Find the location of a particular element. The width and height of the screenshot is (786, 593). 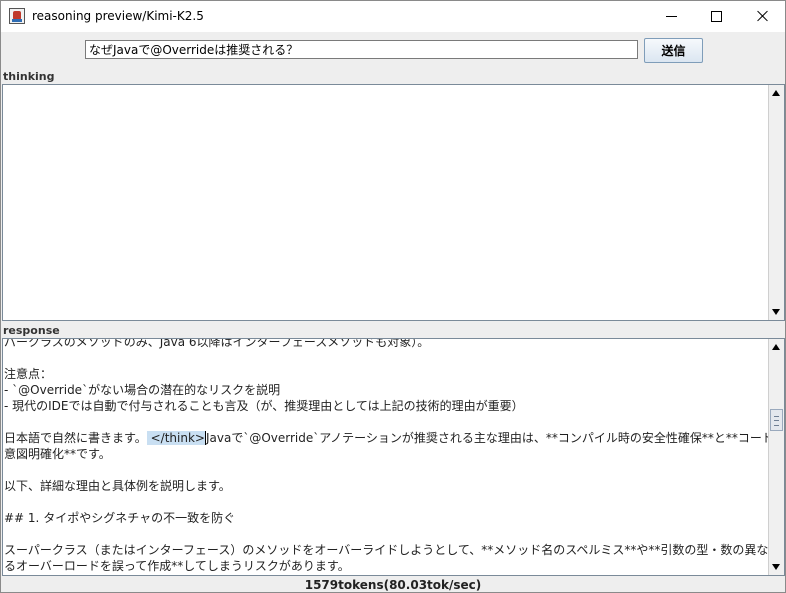

token-status: 1579tokens(80.03tok/sec) is located at coordinates (393, 585).